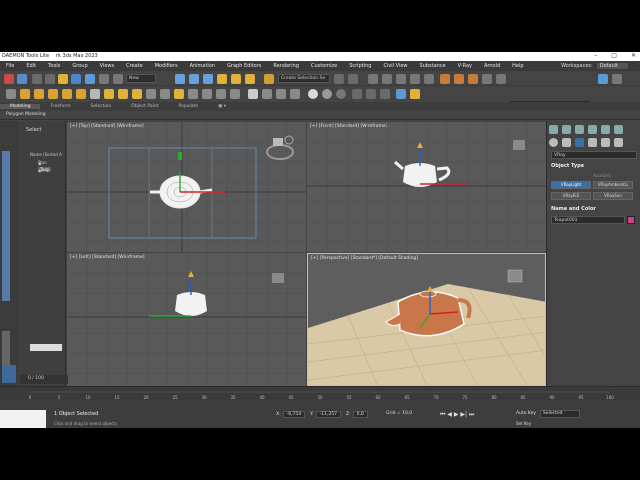  Describe the element at coordinates (553, 129) in the screenshot. I see `create-tab-icon` at that location.